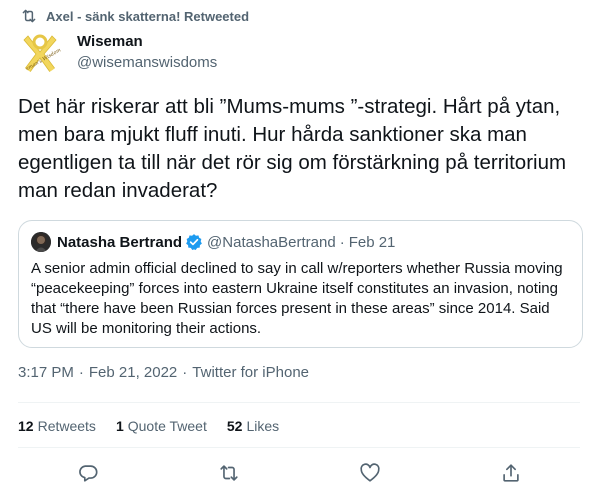 This screenshot has width=598, height=499. I want to click on retweets-stat: 12 Retweets, so click(57, 426).